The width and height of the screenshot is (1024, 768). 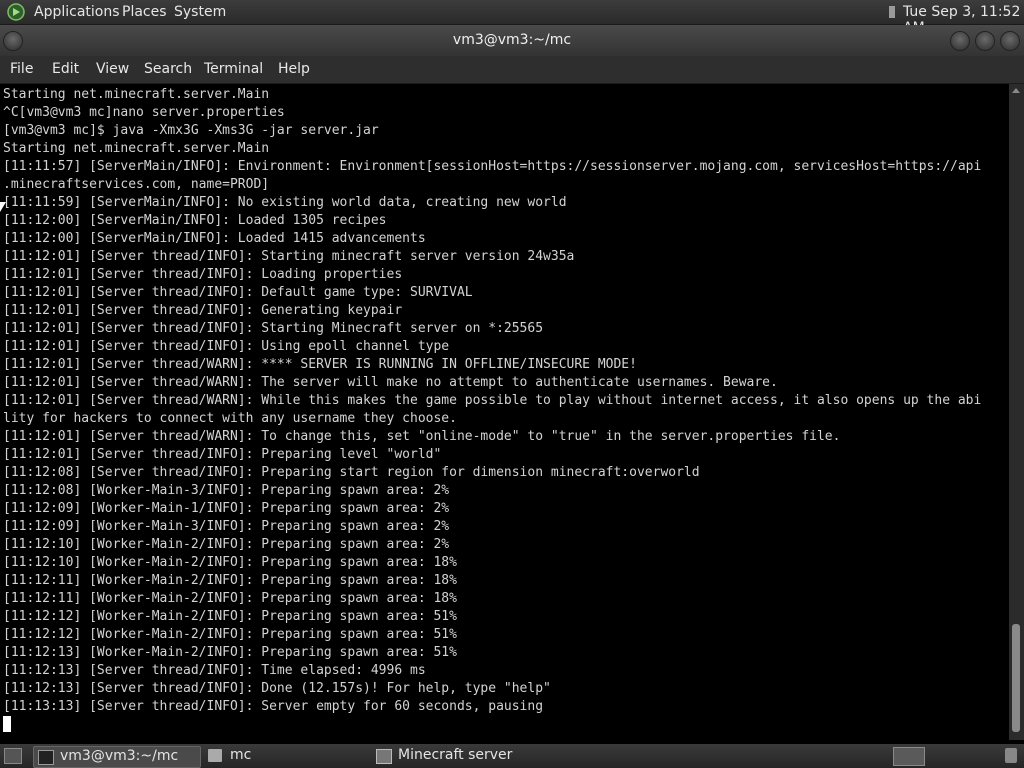 I want to click on terminal-icon, so click(x=46, y=757).